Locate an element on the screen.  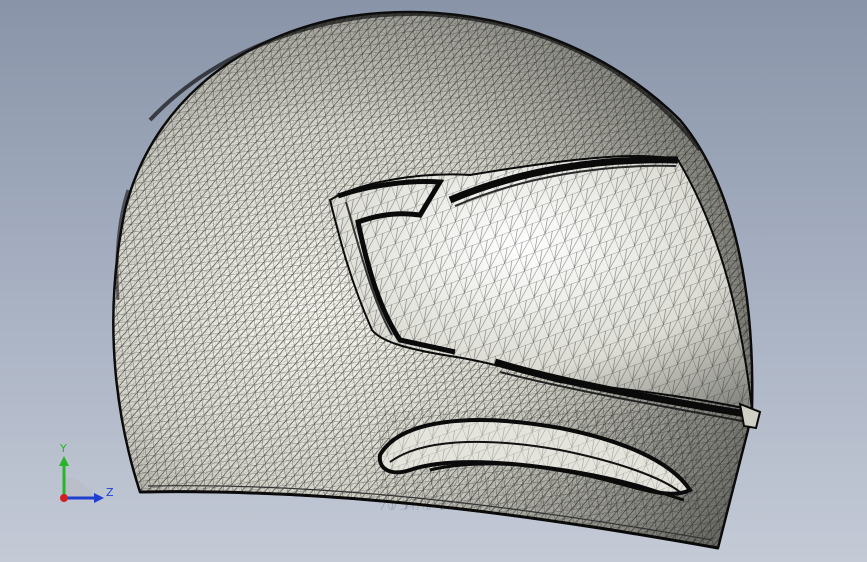
coordinate-triad: Y Z is located at coordinates (88, 478).